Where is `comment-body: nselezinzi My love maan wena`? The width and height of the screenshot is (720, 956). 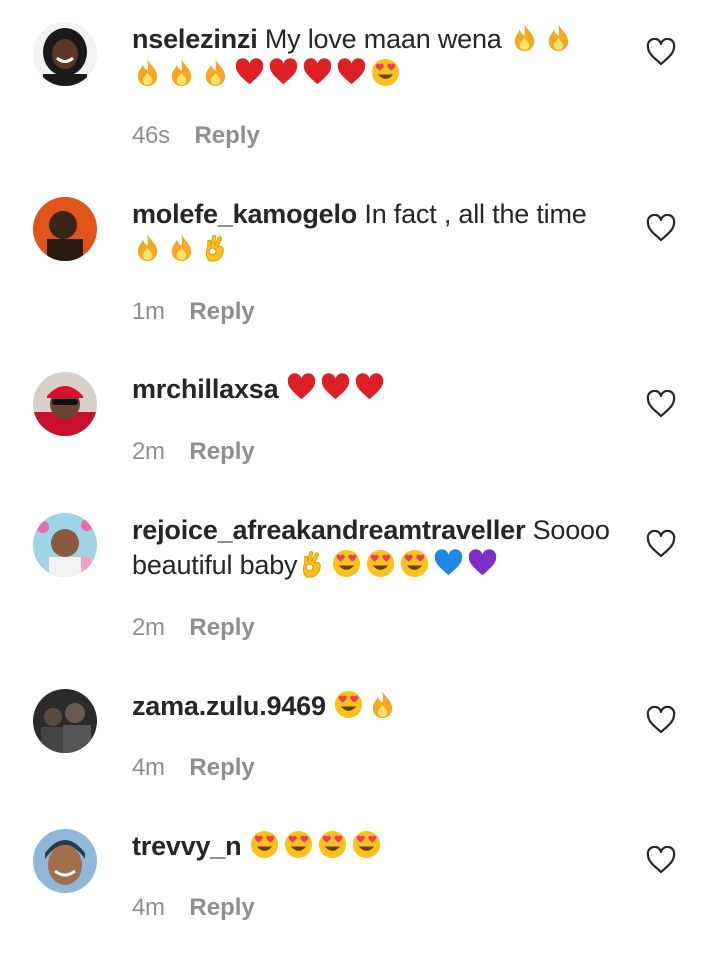 comment-body: nselezinzi My love maan wena is located at coordinates (377, 57).